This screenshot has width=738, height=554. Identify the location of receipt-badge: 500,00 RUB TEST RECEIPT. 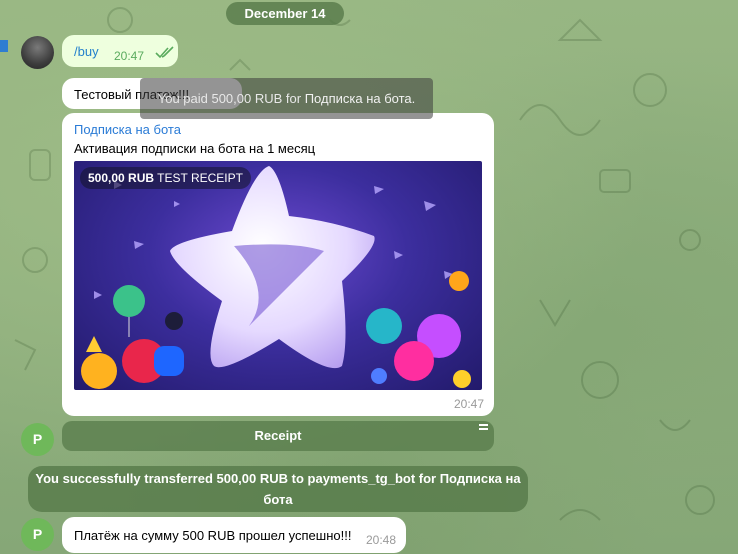
(165, 178).